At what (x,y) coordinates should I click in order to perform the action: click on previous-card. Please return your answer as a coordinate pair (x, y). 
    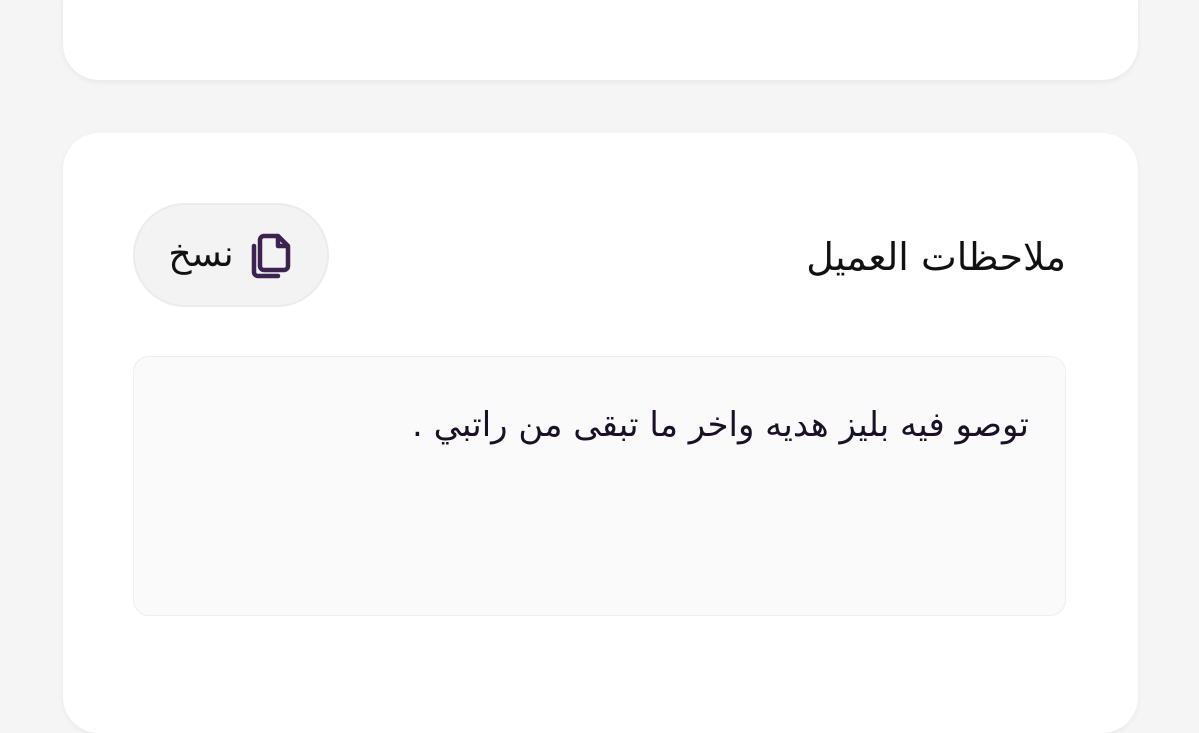
    Looking at the image, I should click on (600, 40).